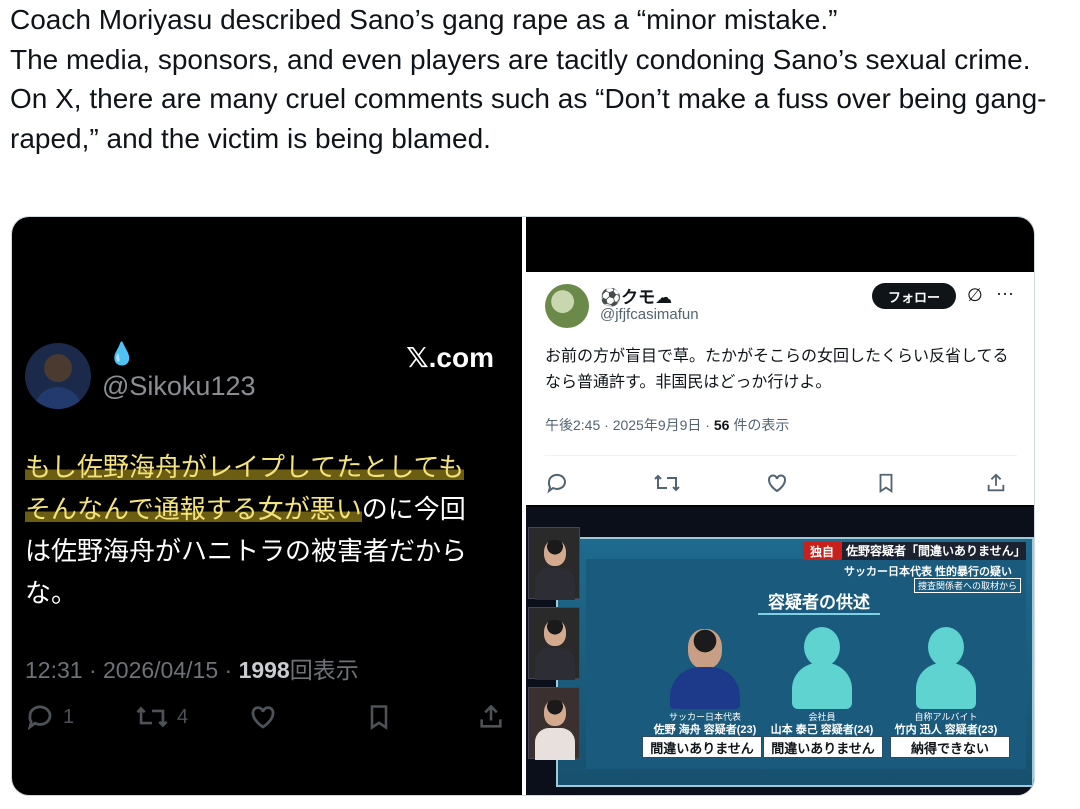  I want to click on suspect-name: 山本 泰己 容疑者(24), so click(822, 730).